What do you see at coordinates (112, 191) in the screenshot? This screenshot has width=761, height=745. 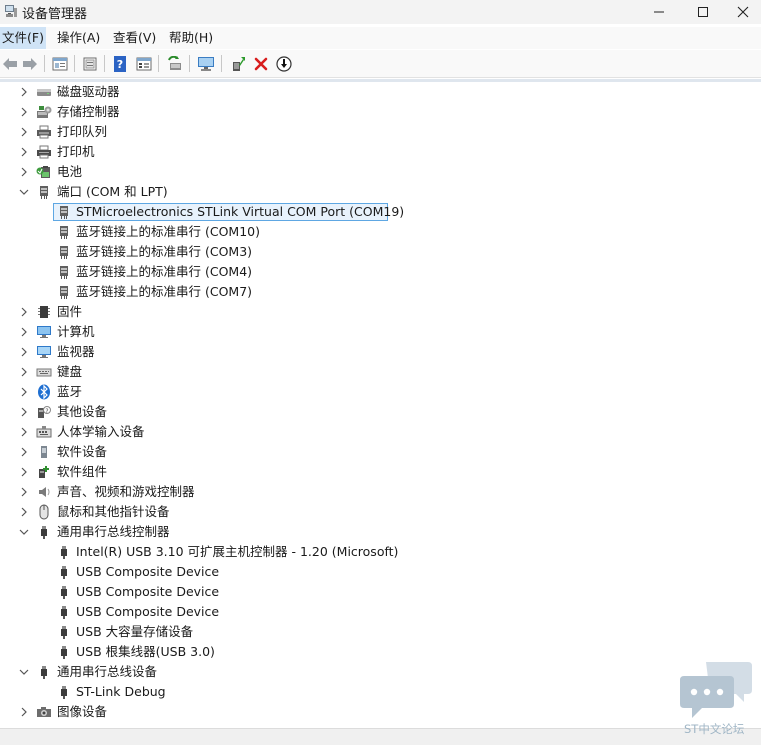 I see `tree-category-label: 端口 (COM 和 LPT)` at bounding box center [112, 191].